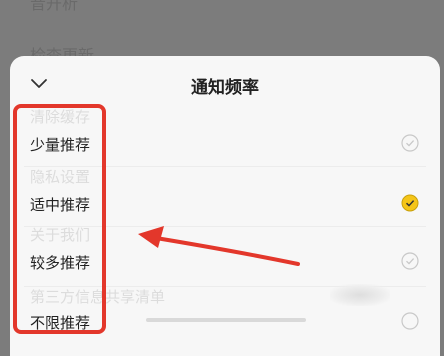  What do you see at coordinates (219, 246) in the screenshot?
I see `red-arrow-annotation` at bounding box center [219, 246].